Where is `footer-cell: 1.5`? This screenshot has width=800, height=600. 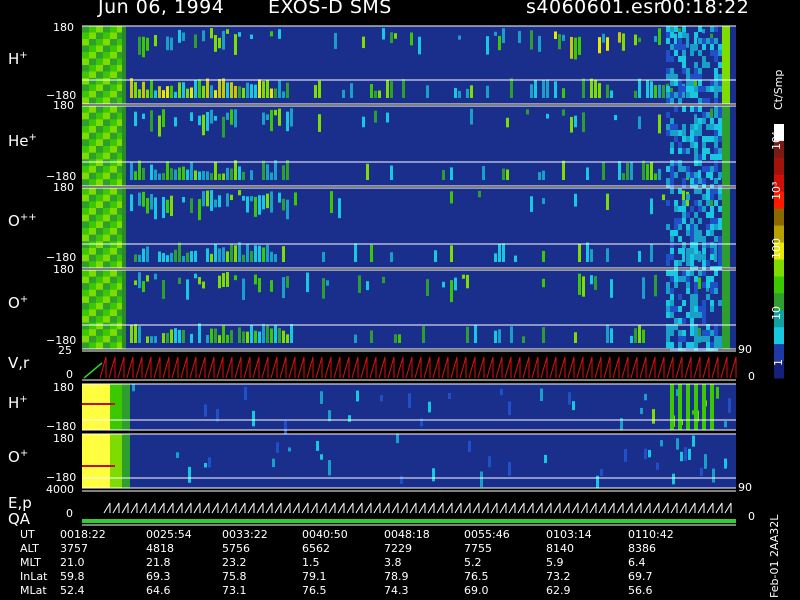 footer-cell: 1.5 is located at coordinates (311, 562).